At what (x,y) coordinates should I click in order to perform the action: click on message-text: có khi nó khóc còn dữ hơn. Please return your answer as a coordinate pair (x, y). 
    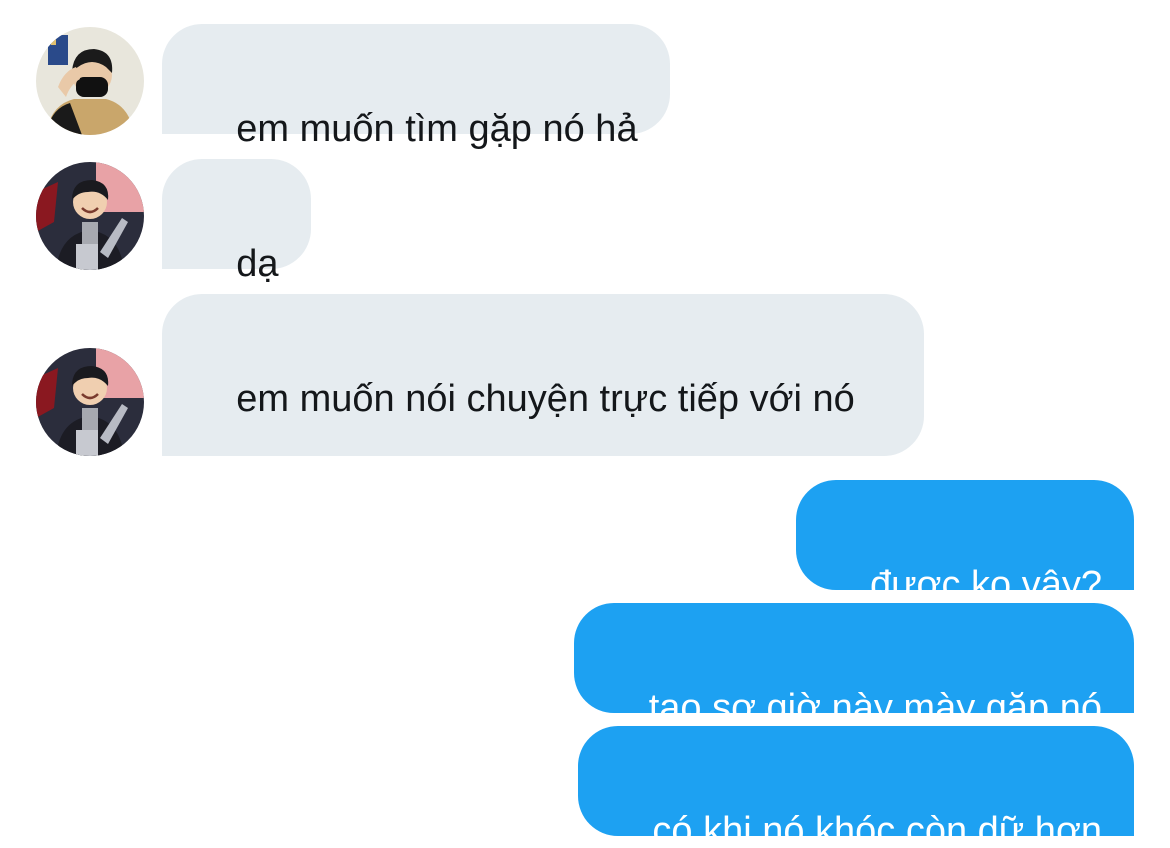
    Looking at the image, I should click on (877, 829).